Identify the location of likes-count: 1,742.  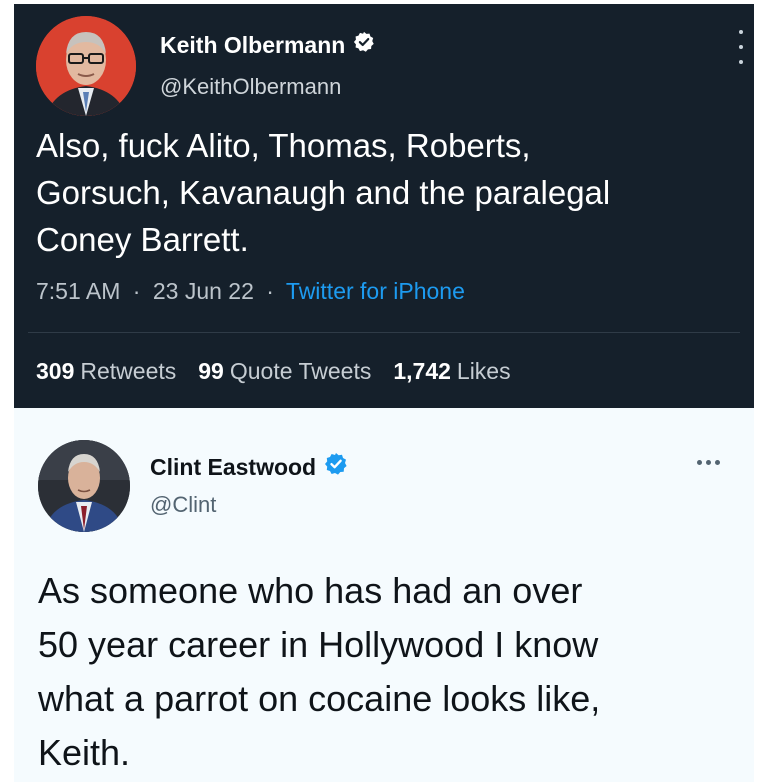
(422, 371).